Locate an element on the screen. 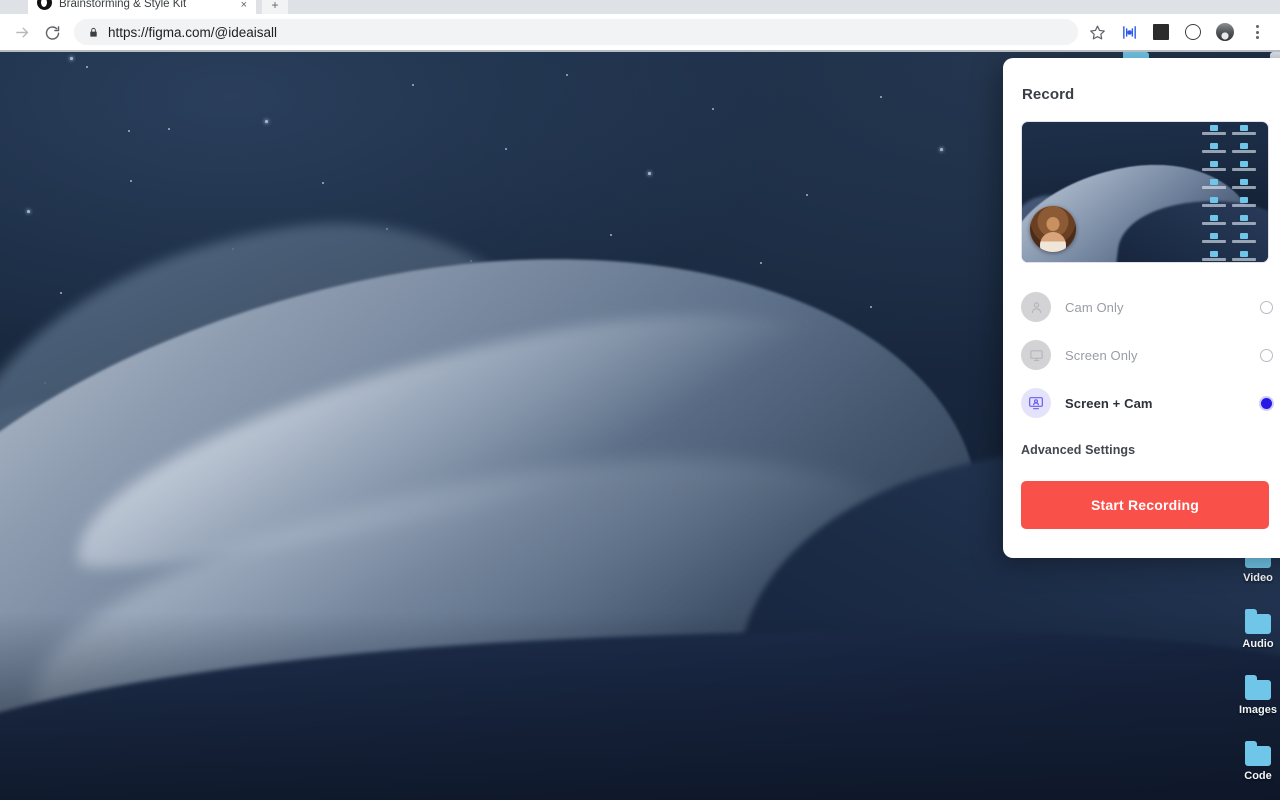 This screenshot has height=800, width=1280. desktop-icon-code: Code is located at coordinates (1246, 762).